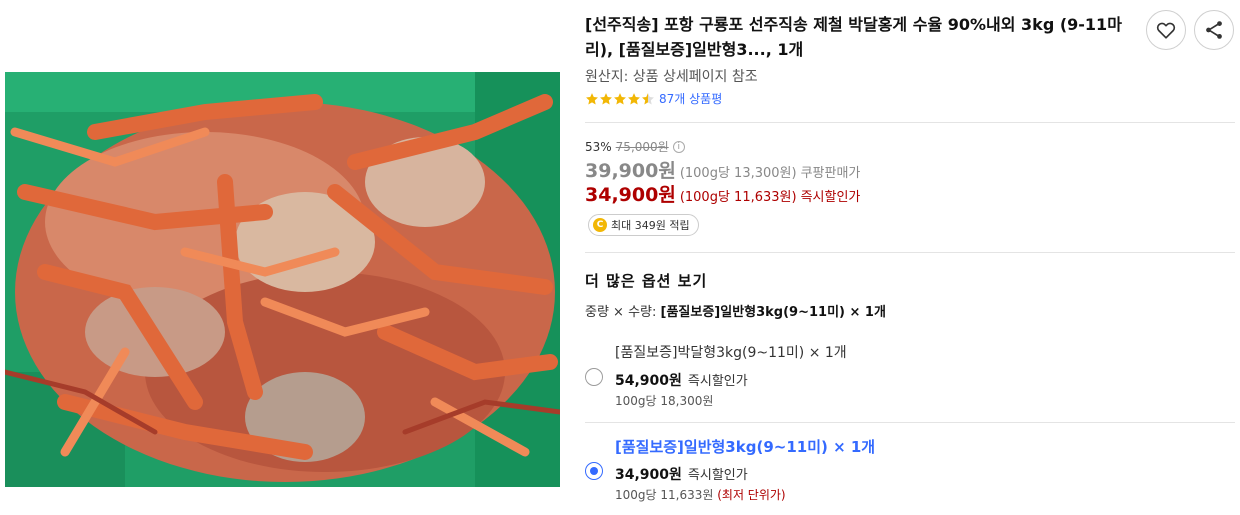  Describe the element at coordinates (648, 98) in the screenshot. I see `half-star-icon` at that location.